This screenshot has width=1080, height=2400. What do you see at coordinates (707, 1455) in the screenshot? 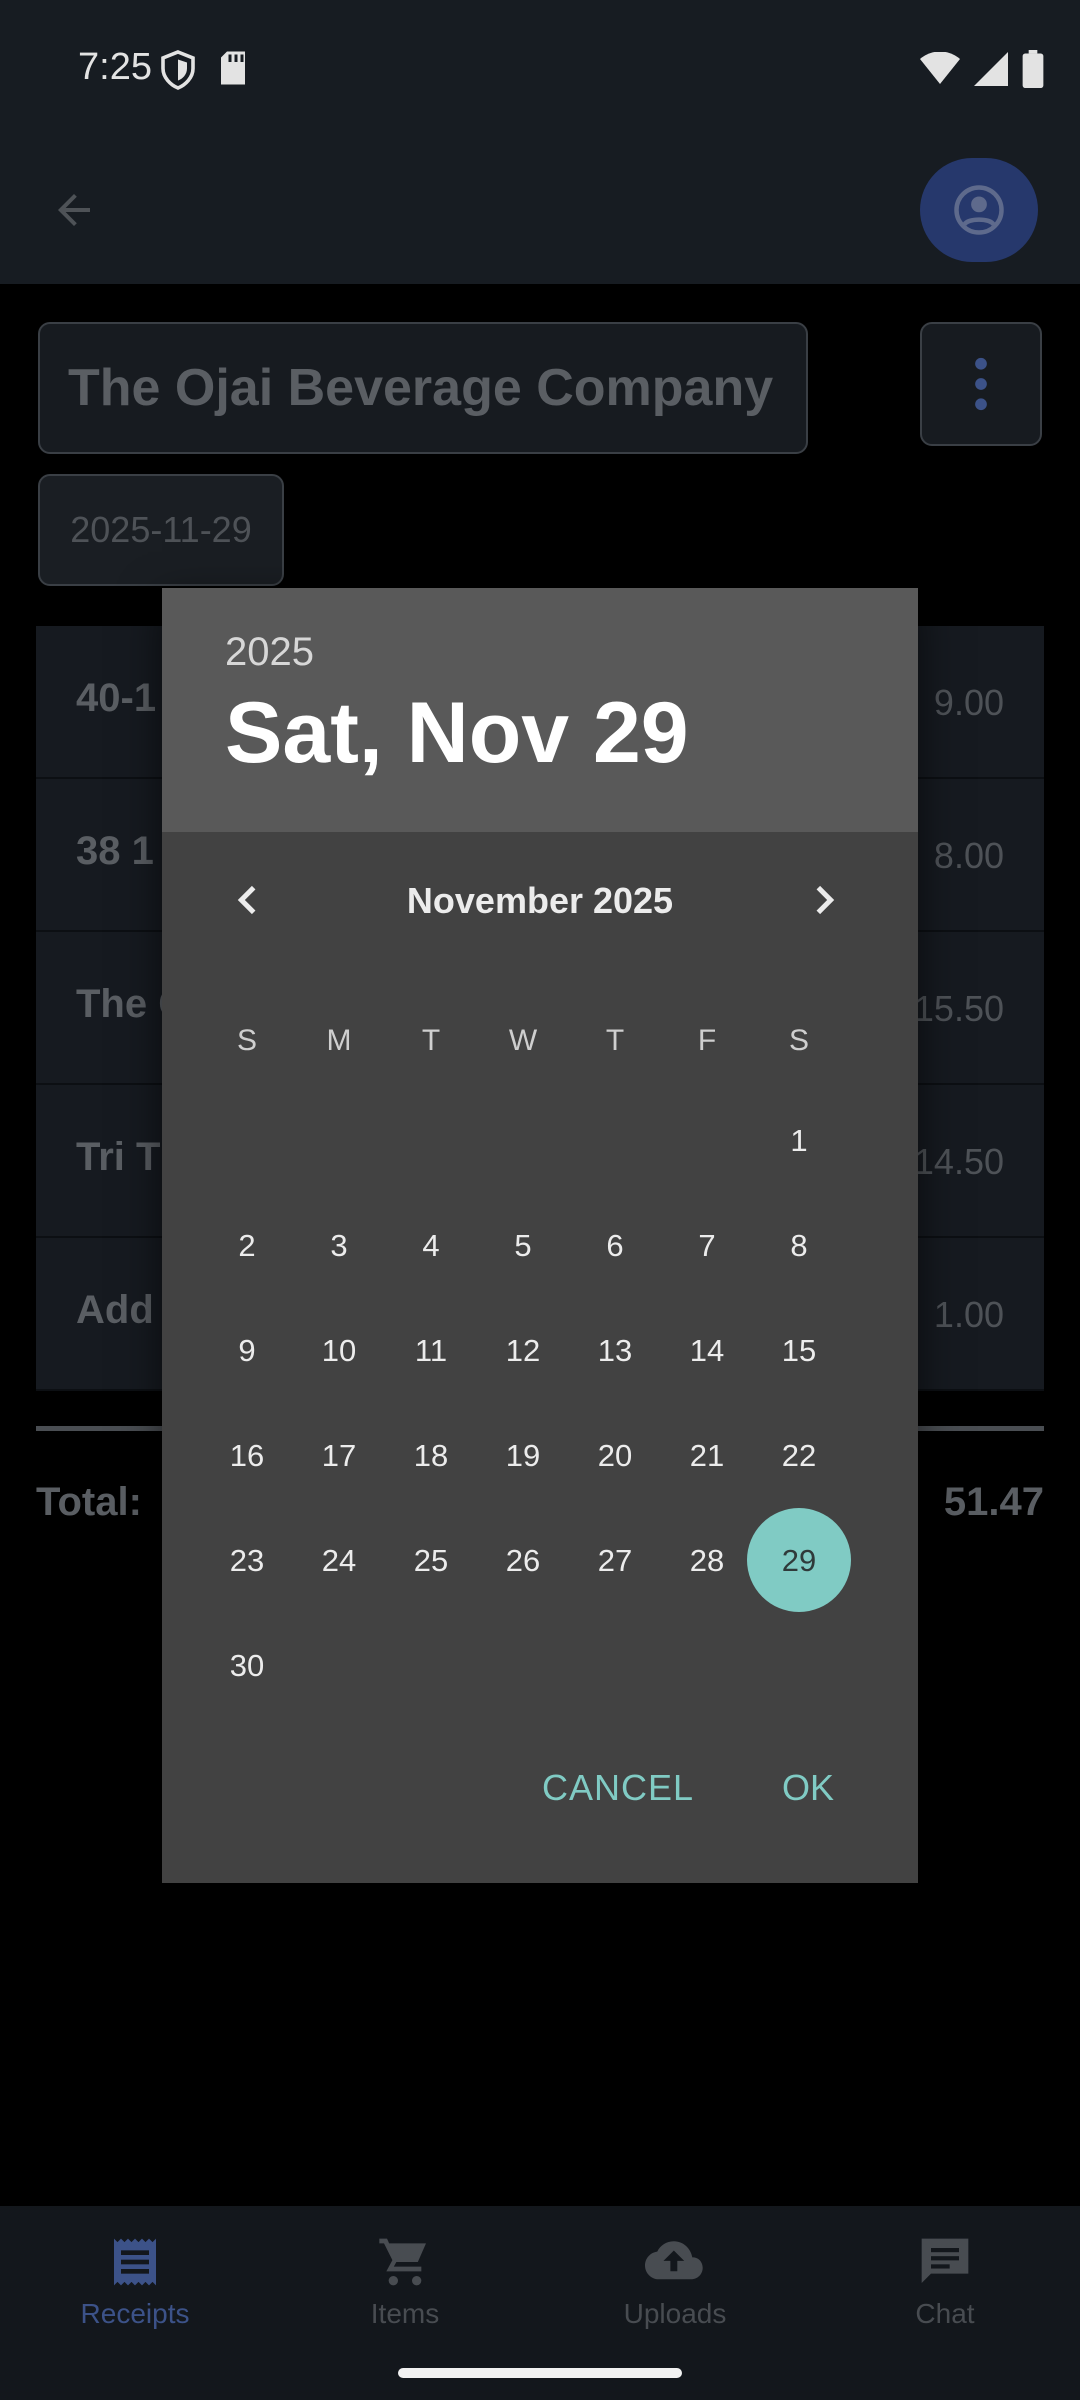
I see `calendar-day: 21` at bounding box center [707, 1455].